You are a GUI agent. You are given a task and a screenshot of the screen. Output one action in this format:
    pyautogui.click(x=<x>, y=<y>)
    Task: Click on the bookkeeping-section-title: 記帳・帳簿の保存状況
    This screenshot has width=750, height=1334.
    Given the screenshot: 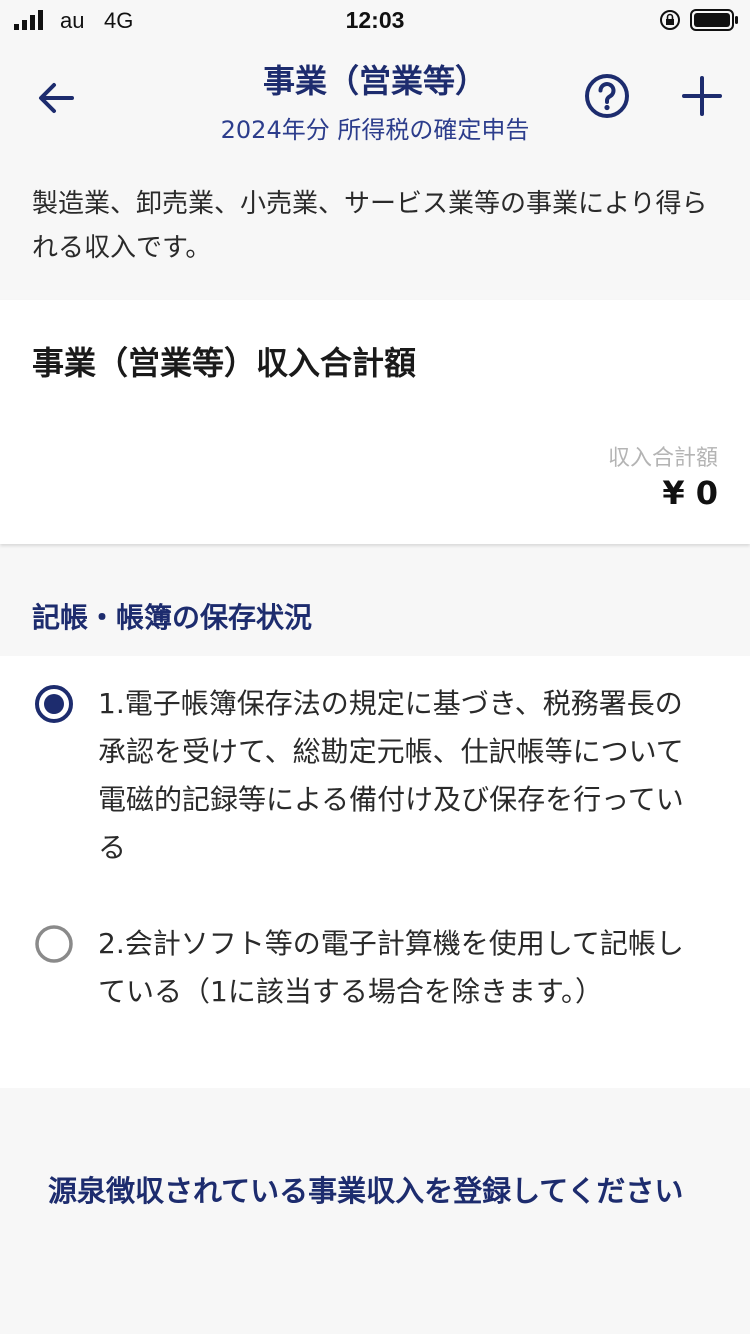 What is the action you would take?
    pyautogui.click(x=172, y=617)
    